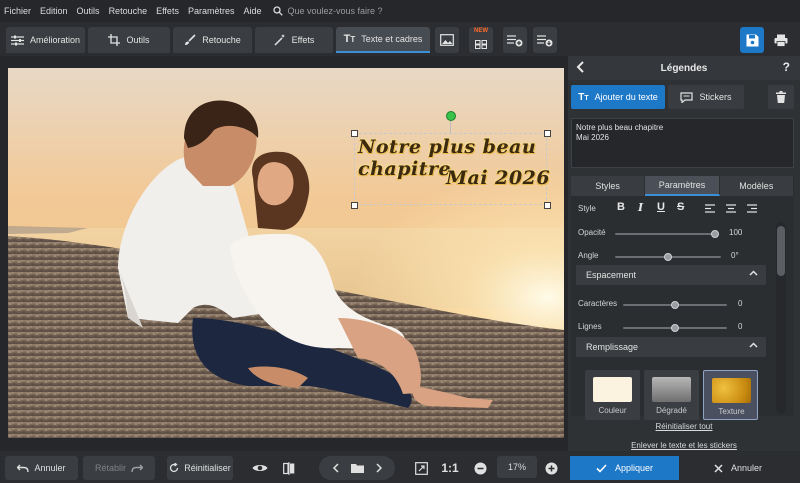  What do you see at coordinates (383, 40) in the screenshot?
I see `tab-texte-et-cadres: TT Texte et cadres` at bounding box center [383, 40].